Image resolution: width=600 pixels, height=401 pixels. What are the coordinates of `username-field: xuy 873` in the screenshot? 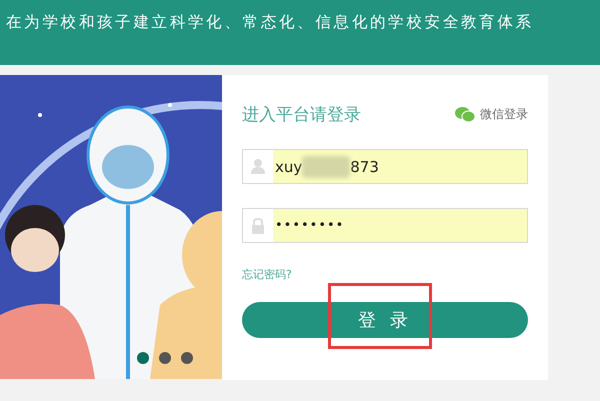 It's located at (385, 166).